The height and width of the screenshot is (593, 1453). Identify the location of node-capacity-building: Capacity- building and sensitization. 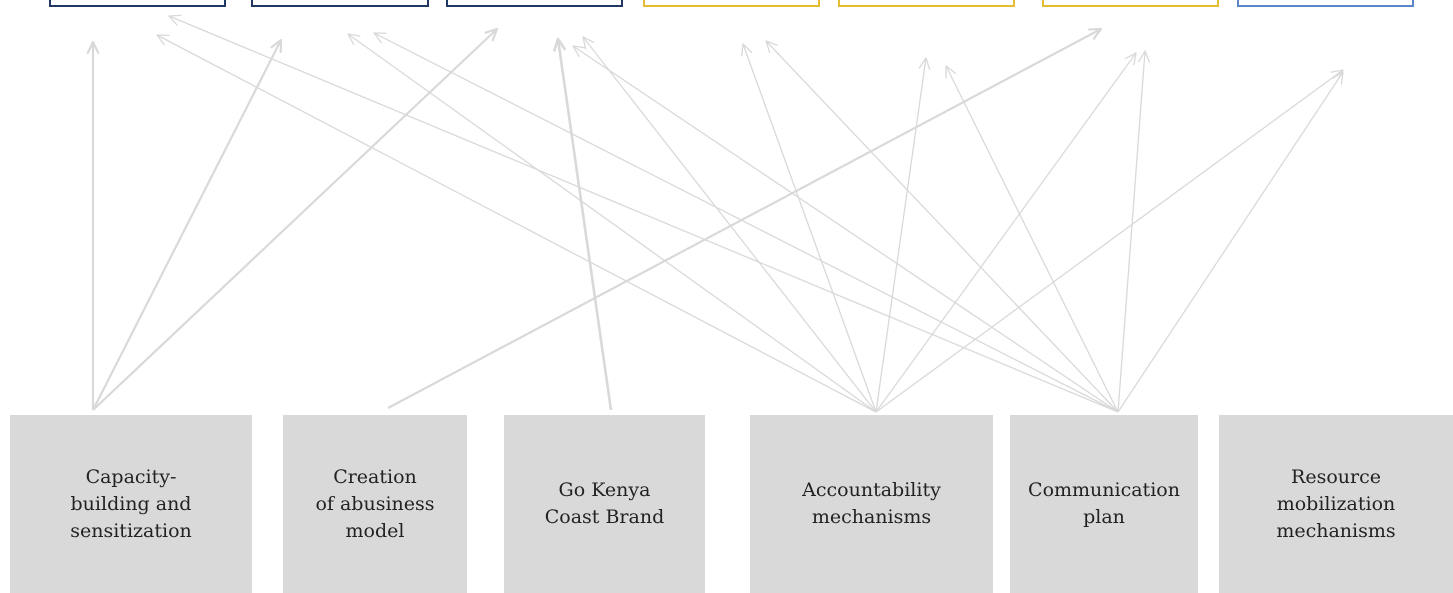
(131, 504).